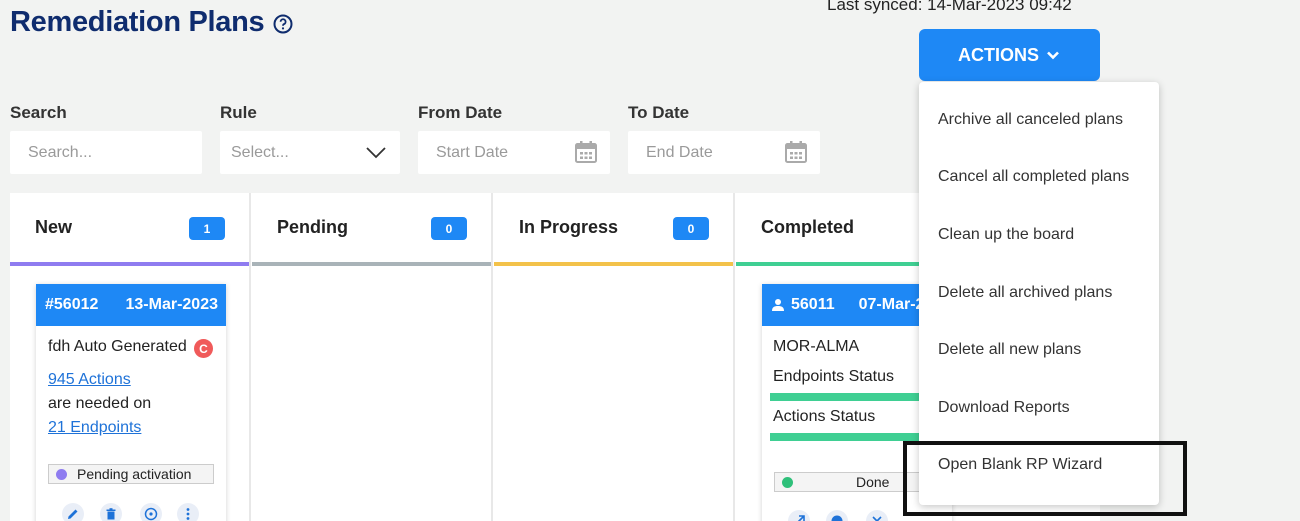  Describe the element at coordinates (873, 482) in the screenshot. I see `status-text: Done` at that location.